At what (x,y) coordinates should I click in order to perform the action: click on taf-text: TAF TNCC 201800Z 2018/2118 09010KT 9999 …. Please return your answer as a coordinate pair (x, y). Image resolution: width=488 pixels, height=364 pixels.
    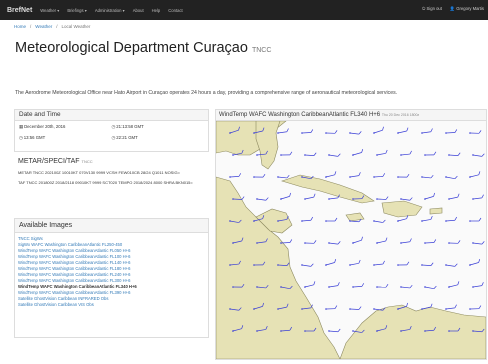
    Looking at the image, I should click on (110, 181).